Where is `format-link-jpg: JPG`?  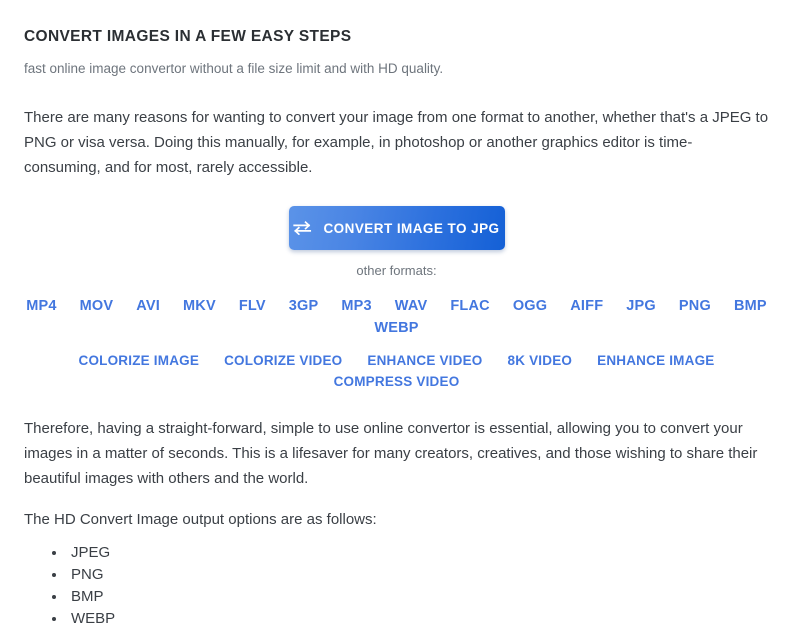 format-link-jpg: JPG is located at coordinates (641, 306).